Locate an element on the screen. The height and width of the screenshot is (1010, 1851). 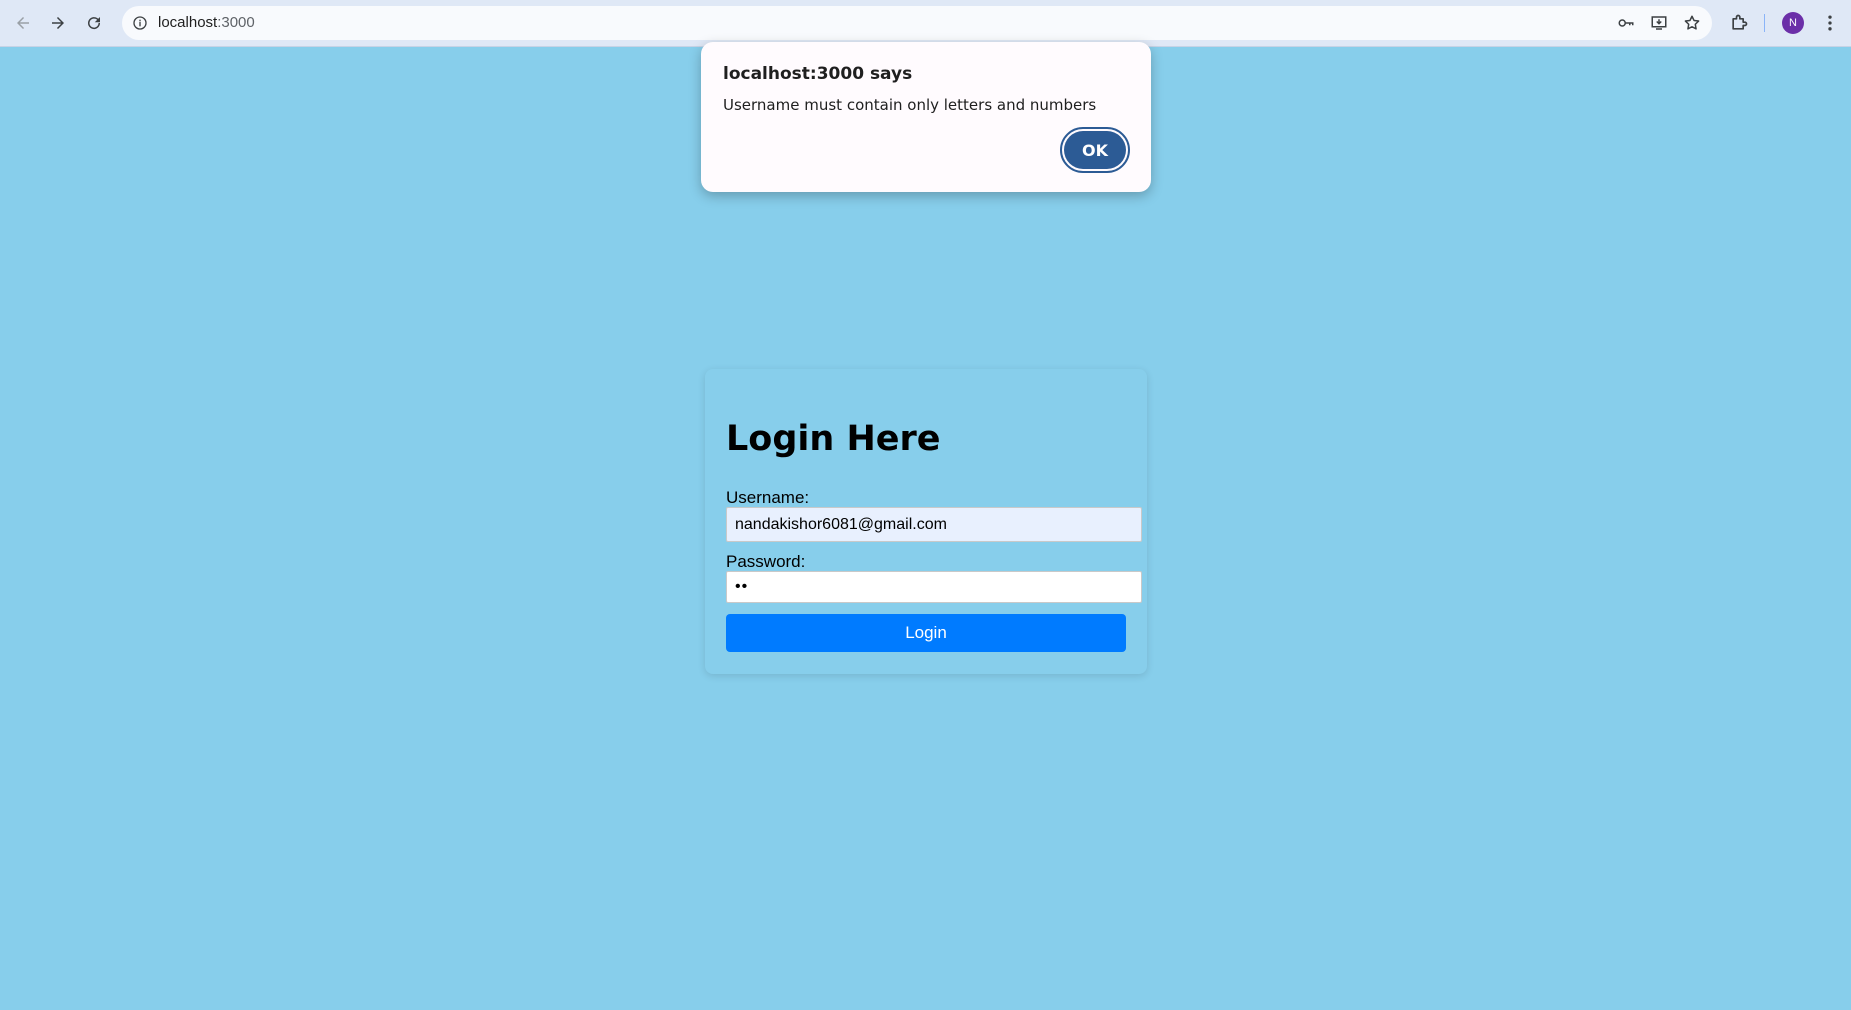
install-app-icon is located at coordinates (1659, 23).